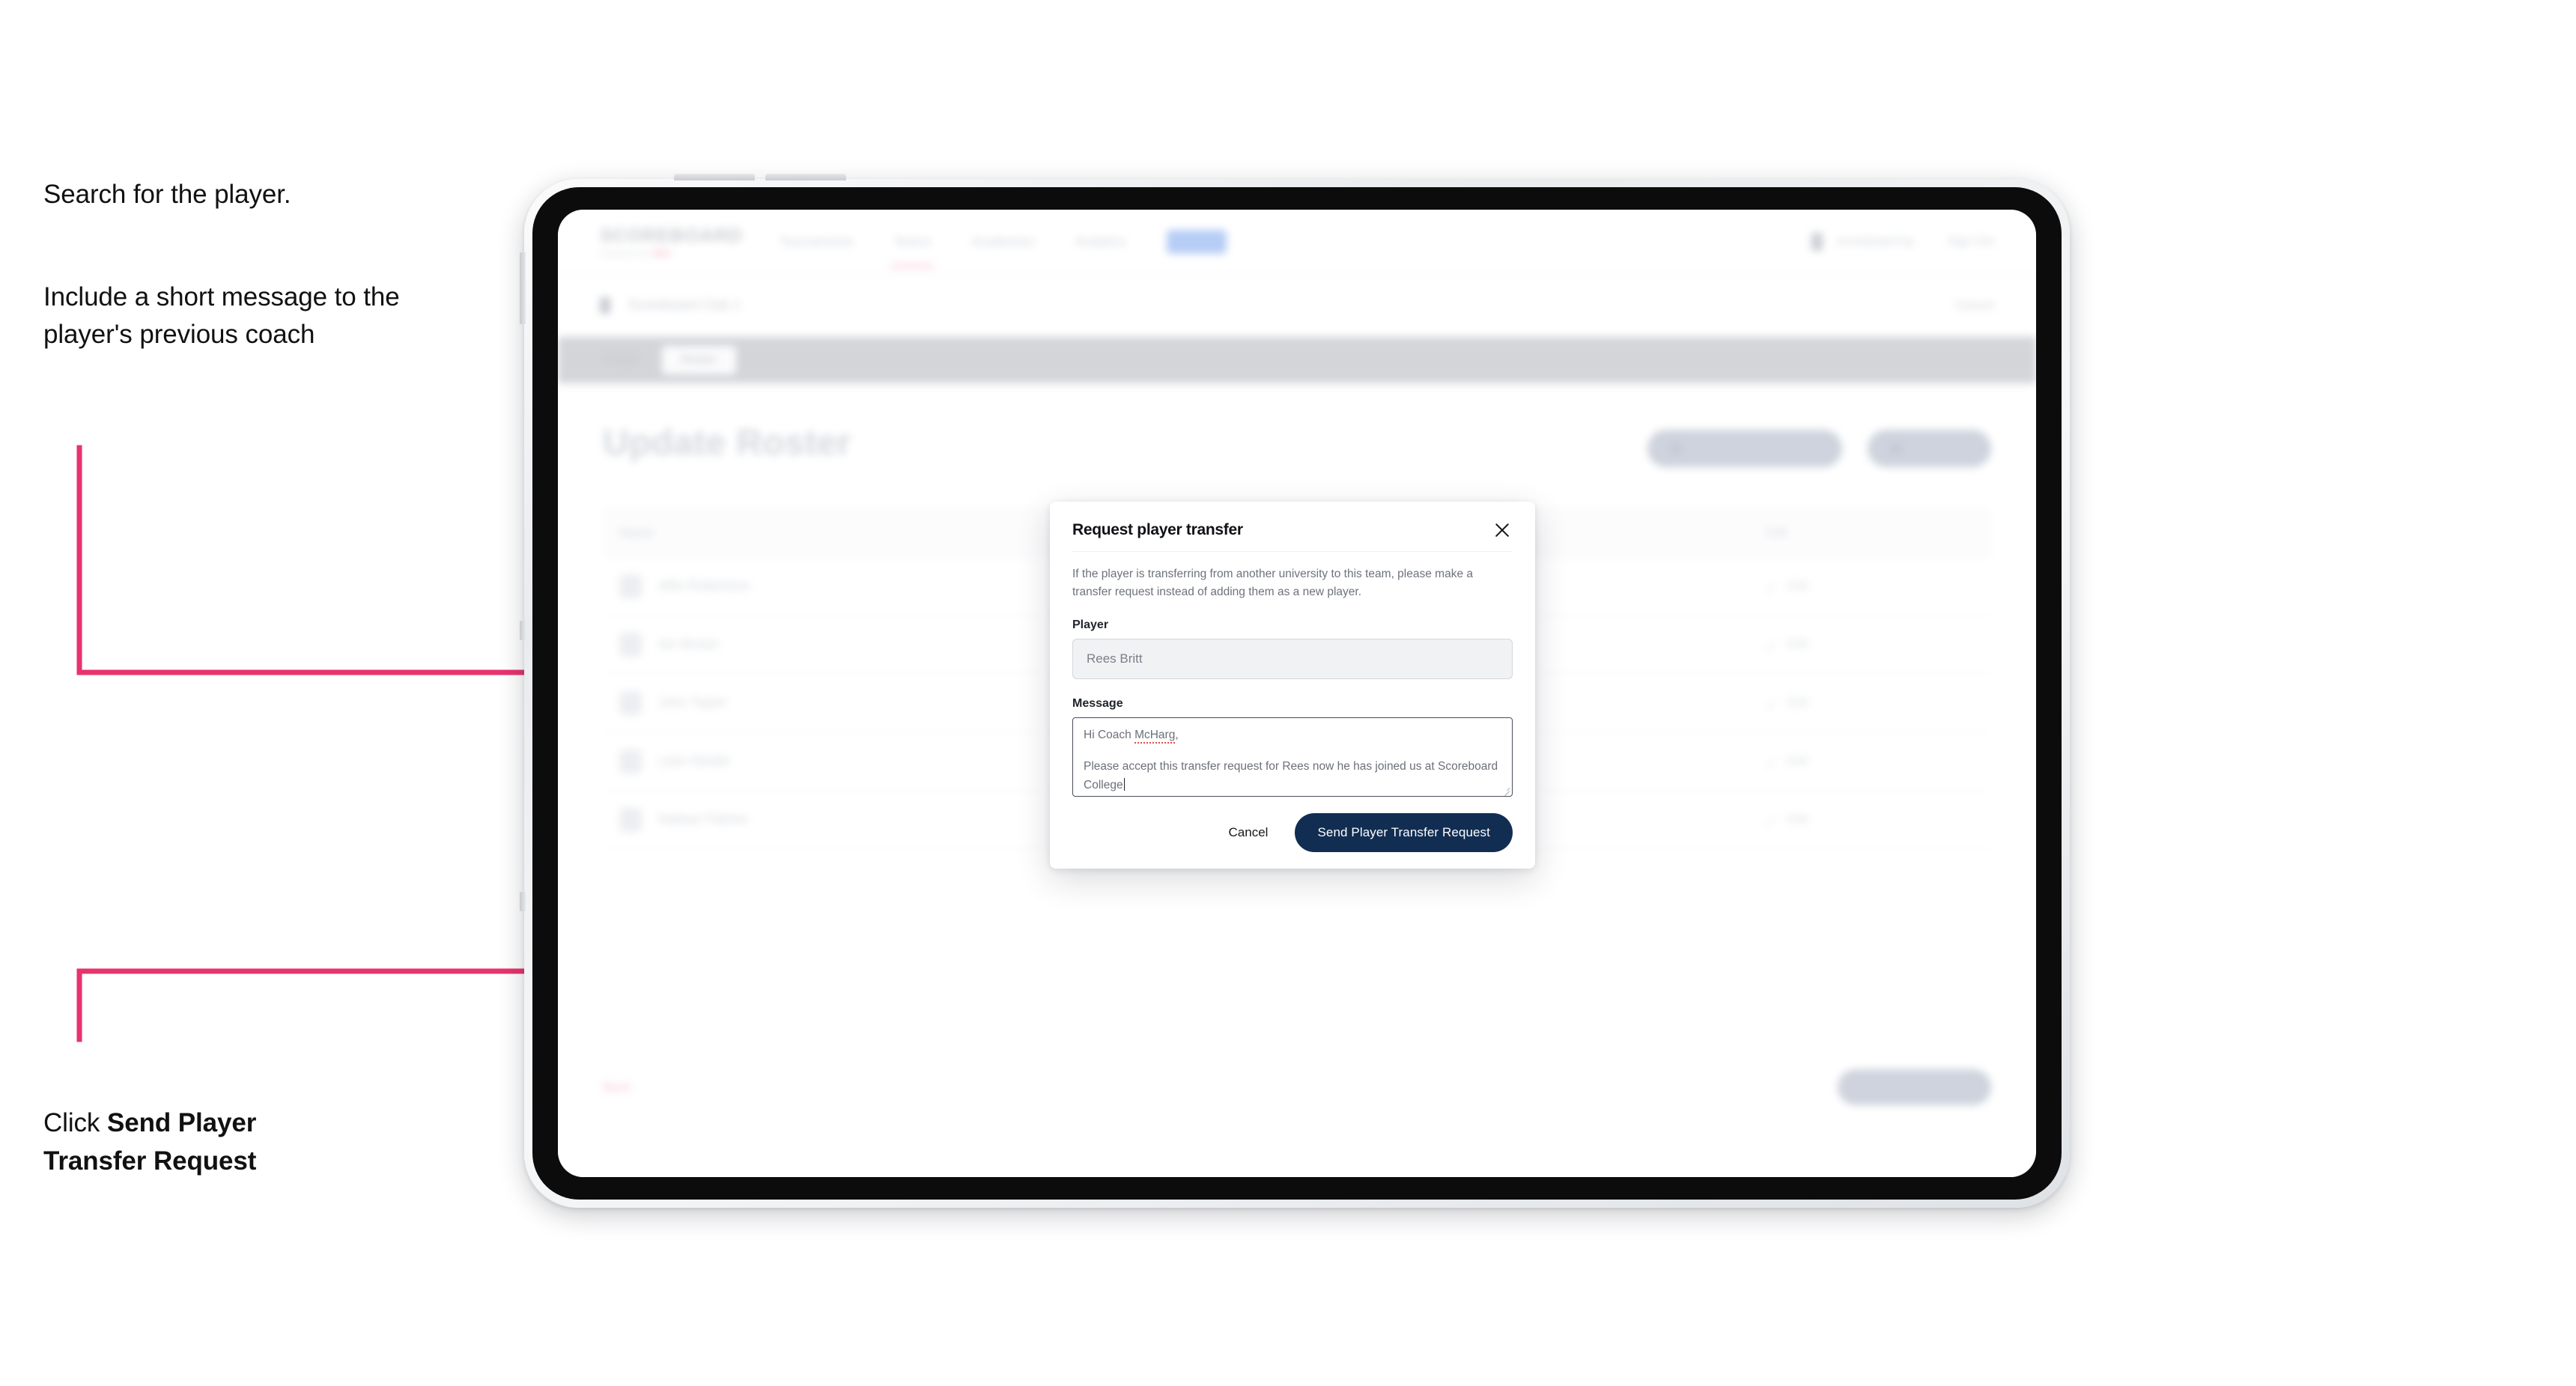 This screenshot has height=1386, width=2576. Describe the element at coordinates (727, 443) in the screenshot. I see `page-title: Update Roster` at that location.